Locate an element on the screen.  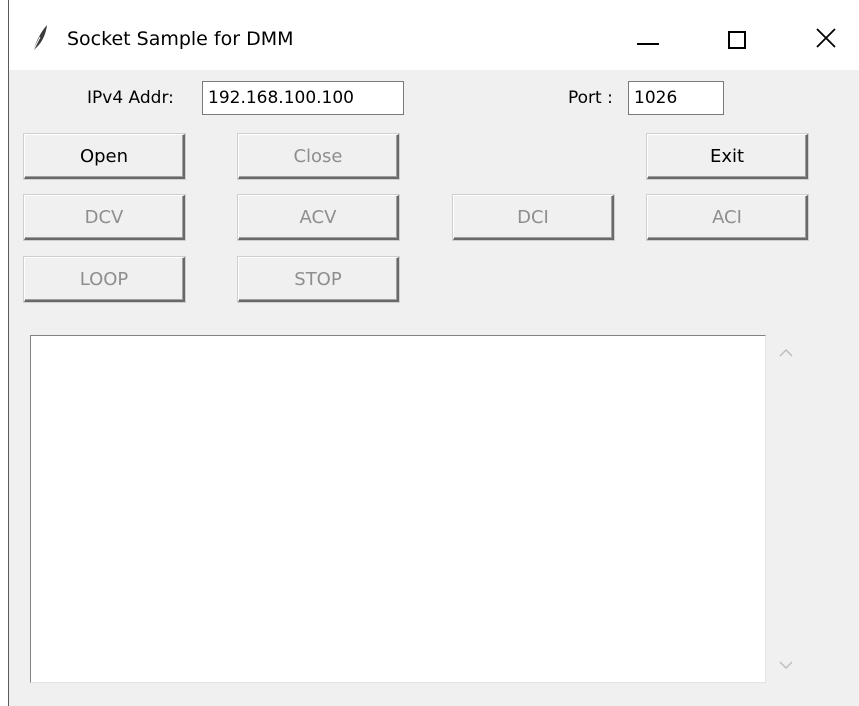
scroll-down-arrow-icon is located at coordinates (786, 665).